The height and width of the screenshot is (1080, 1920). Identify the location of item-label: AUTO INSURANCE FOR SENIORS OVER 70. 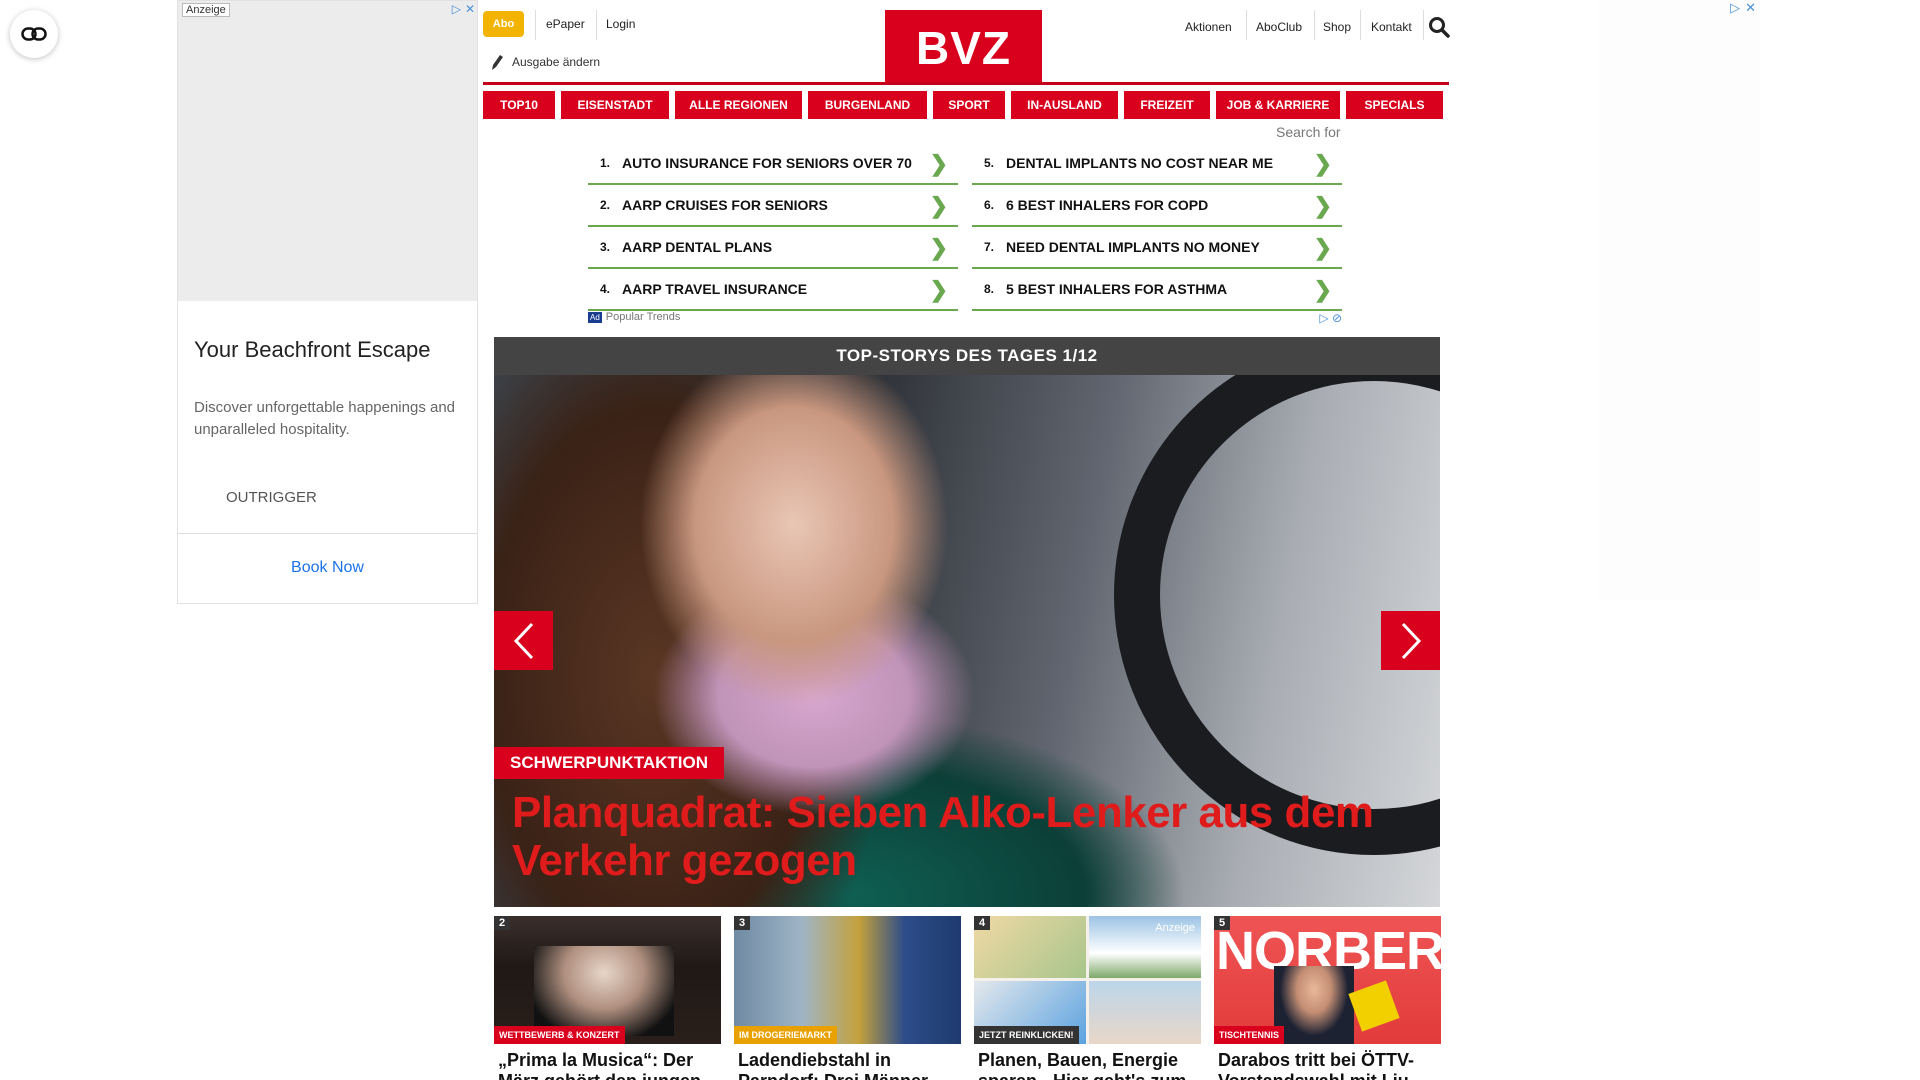
(767, 163).